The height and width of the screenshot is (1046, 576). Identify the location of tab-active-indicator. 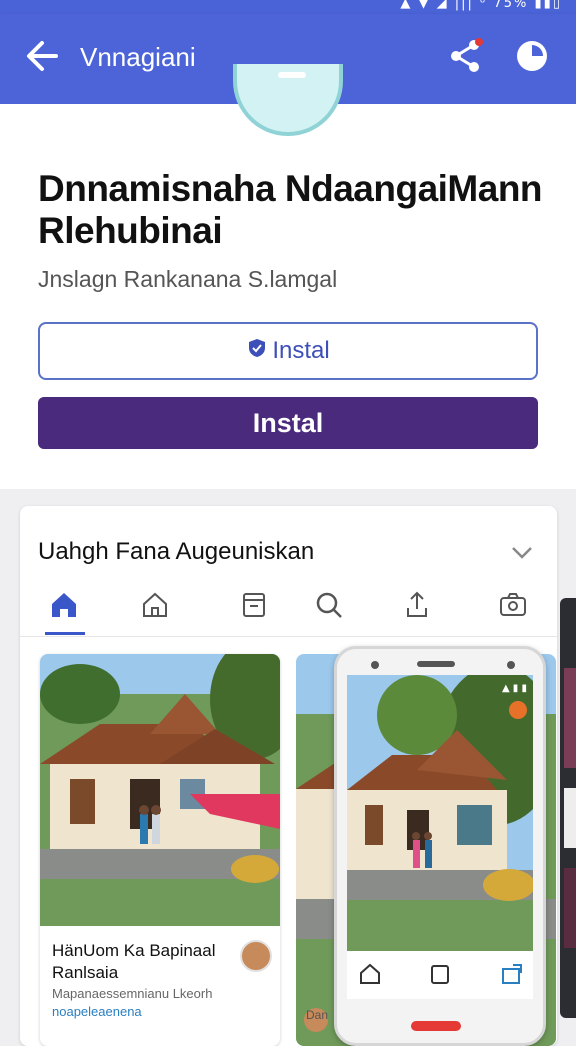
(65, 633).